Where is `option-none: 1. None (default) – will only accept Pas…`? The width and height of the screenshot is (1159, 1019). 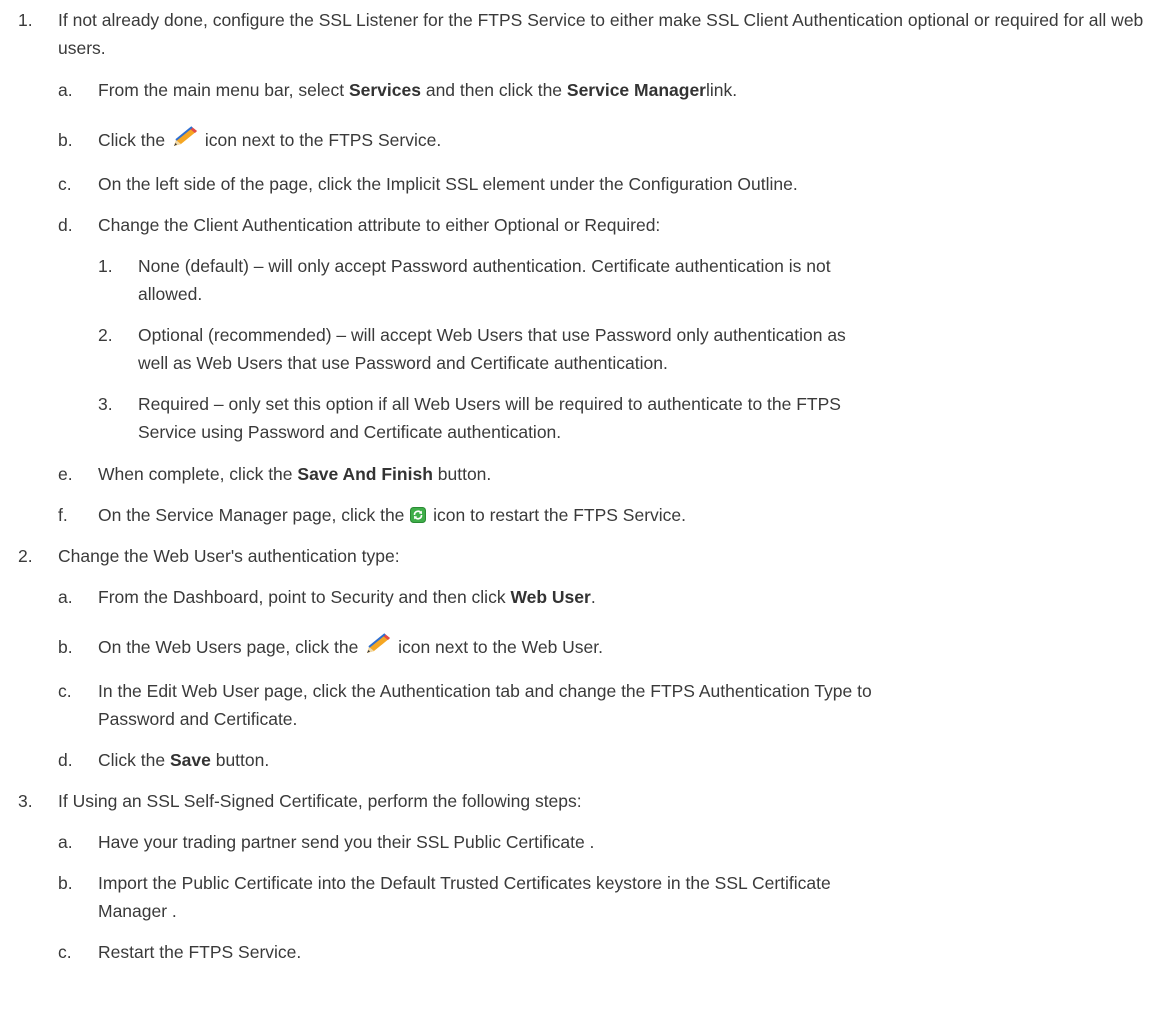
option-none: 1. None (default) – will only accept Pas… is located at coordinates (464, 280).